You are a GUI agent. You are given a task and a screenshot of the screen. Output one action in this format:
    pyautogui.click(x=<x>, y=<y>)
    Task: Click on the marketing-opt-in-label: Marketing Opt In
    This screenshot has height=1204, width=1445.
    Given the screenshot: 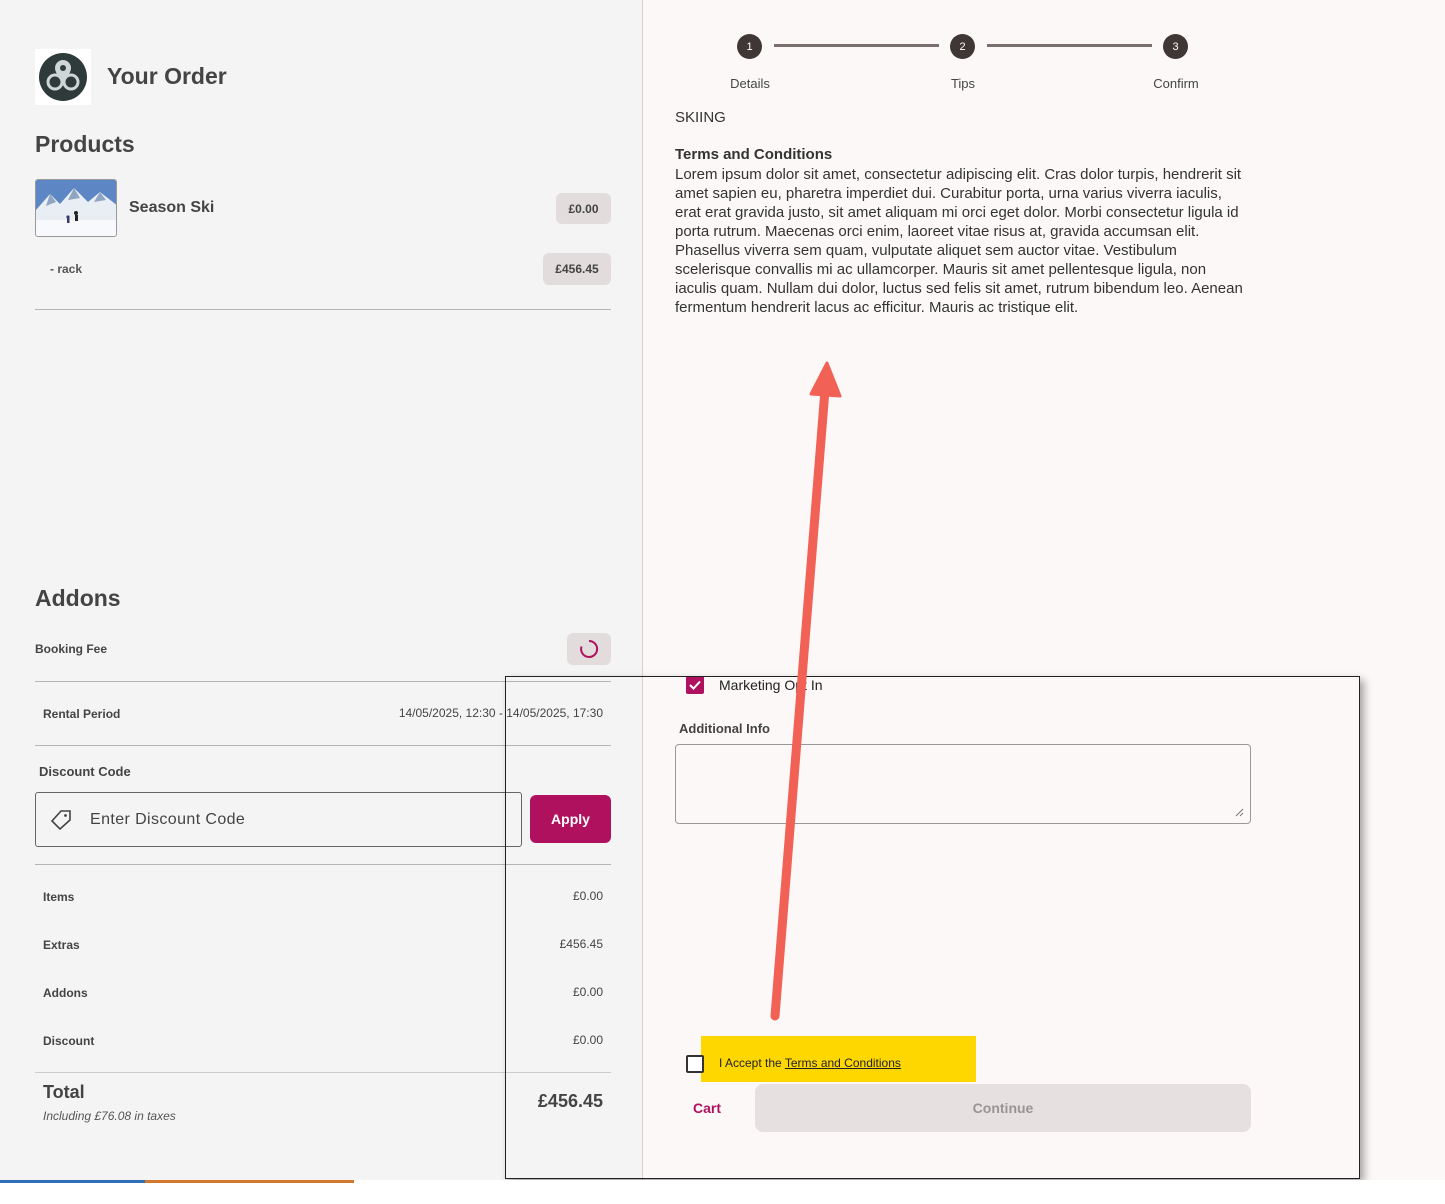 What is the action you would take?
    pyautogui.click(x=771, y=685)
    